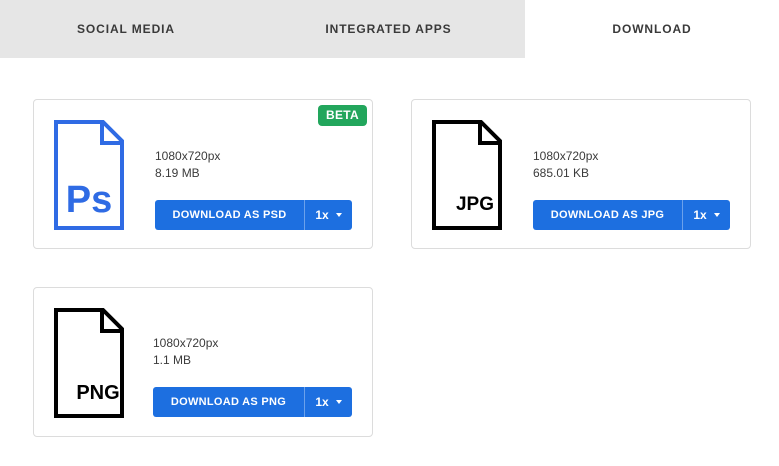 The width and height of the screenshot is (779, 466). I want to click on png-meta: 1080x720px 1.1 MB, so click(185, 352).